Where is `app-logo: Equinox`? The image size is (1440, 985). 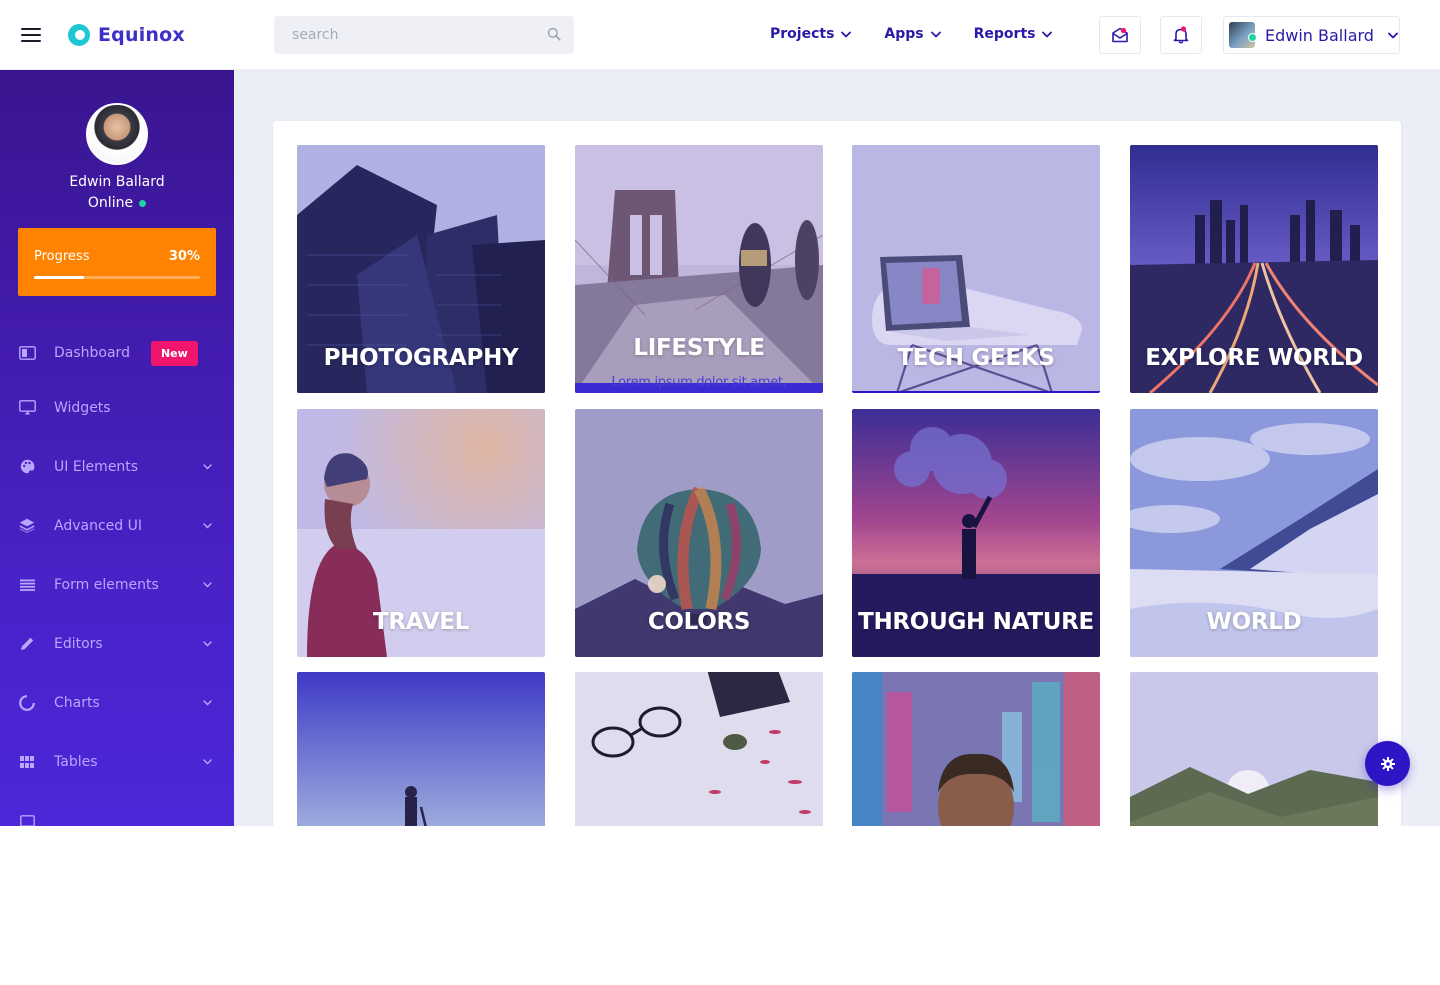
app-logo: Equinox is located at coordinates (126, 35).